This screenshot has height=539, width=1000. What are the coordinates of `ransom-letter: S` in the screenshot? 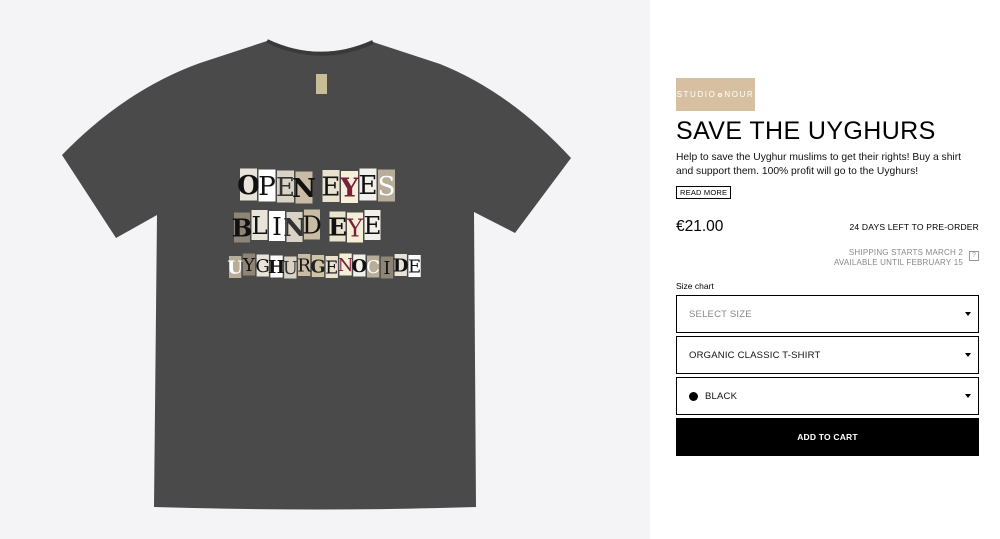 It's located at (387, 187).